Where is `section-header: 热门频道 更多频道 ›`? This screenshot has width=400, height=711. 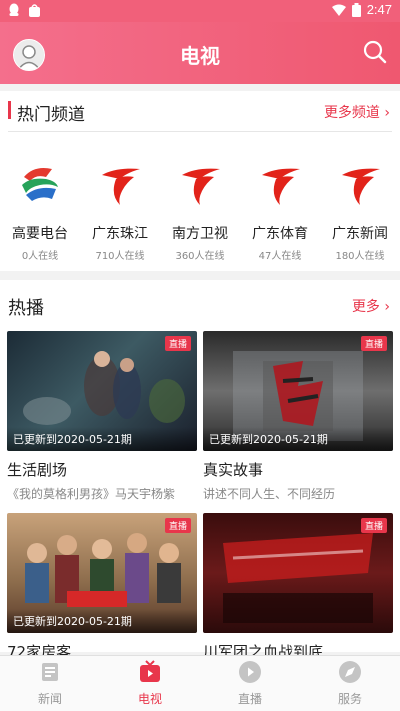
section-header: 热门频道 更多频道 › is located at coordinates (200, 111).